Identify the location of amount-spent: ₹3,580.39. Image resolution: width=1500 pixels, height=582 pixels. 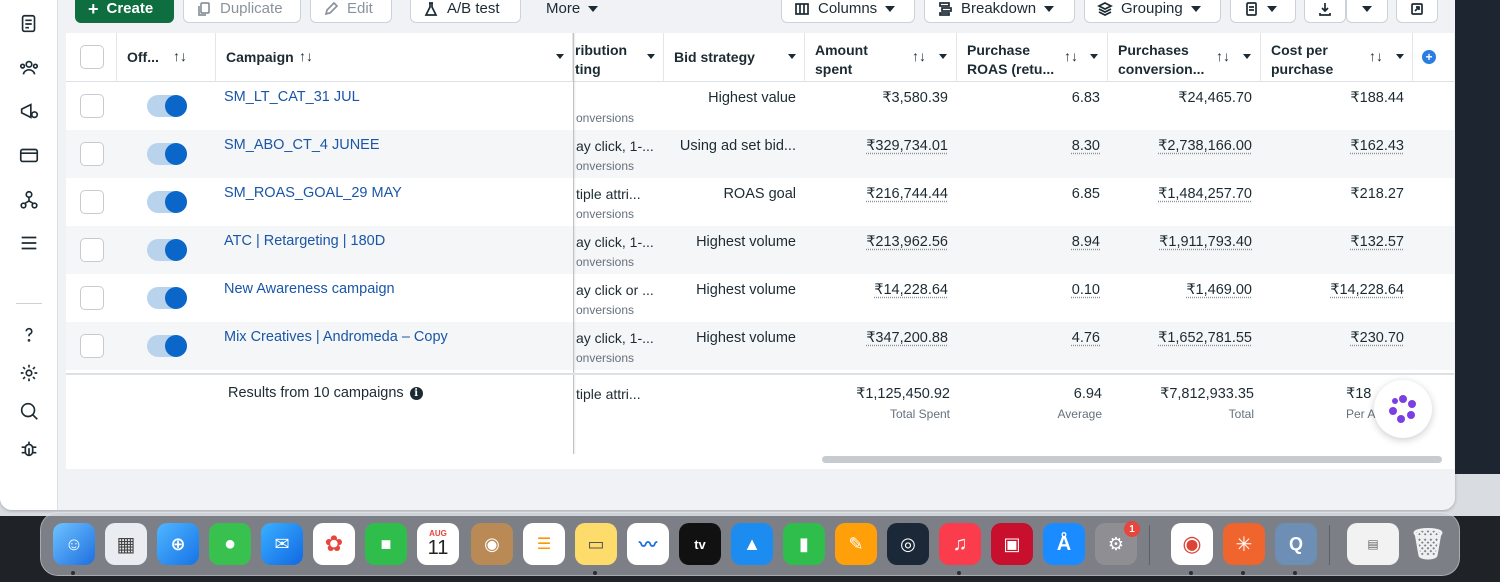
(915, 98).